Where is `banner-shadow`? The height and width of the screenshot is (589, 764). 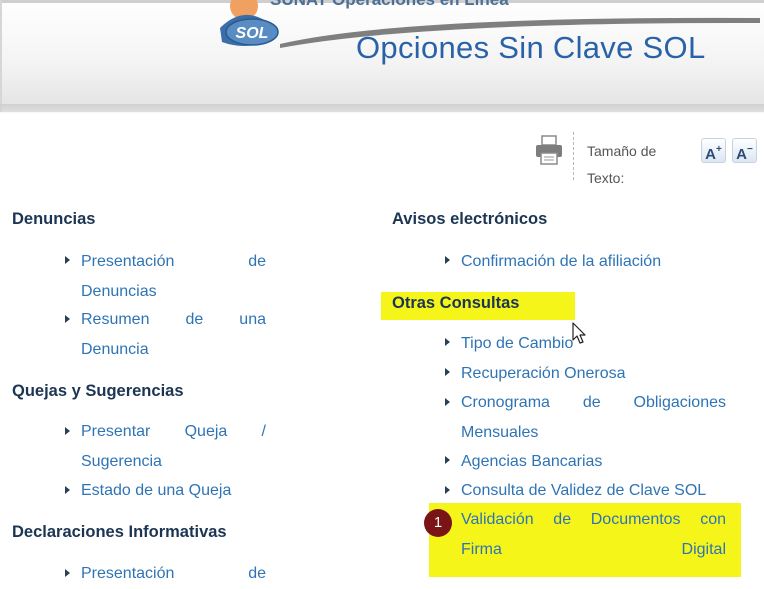 banner-shadow is located at coordinates (382, 109).